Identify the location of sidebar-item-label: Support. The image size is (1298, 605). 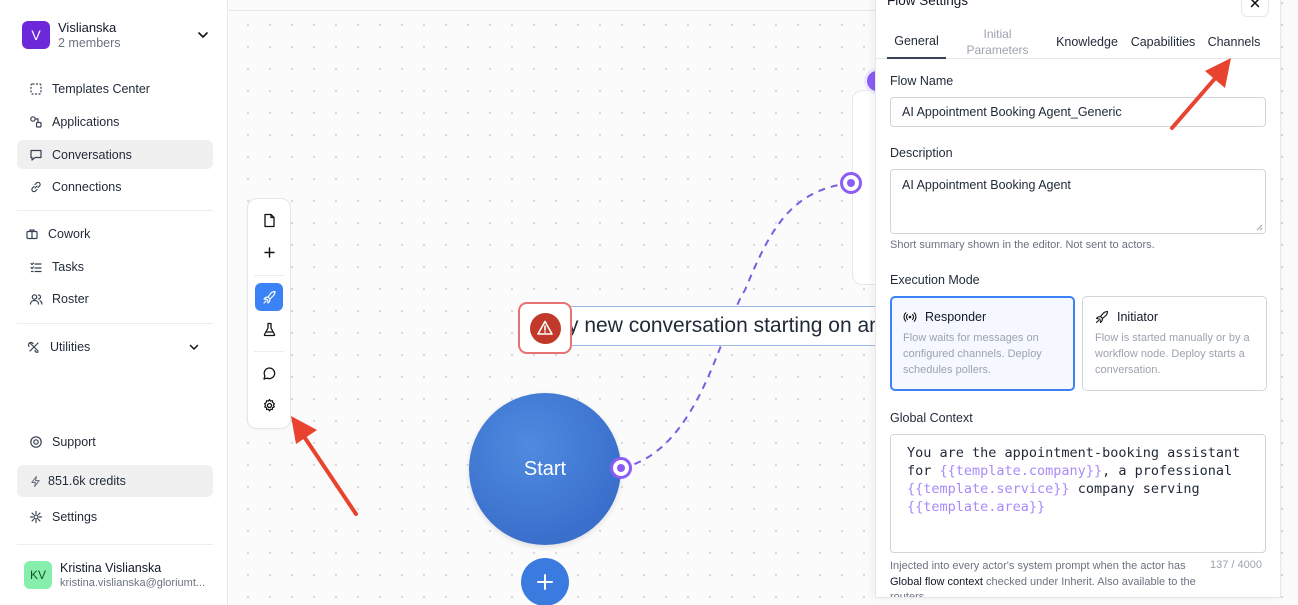
(74, 441).